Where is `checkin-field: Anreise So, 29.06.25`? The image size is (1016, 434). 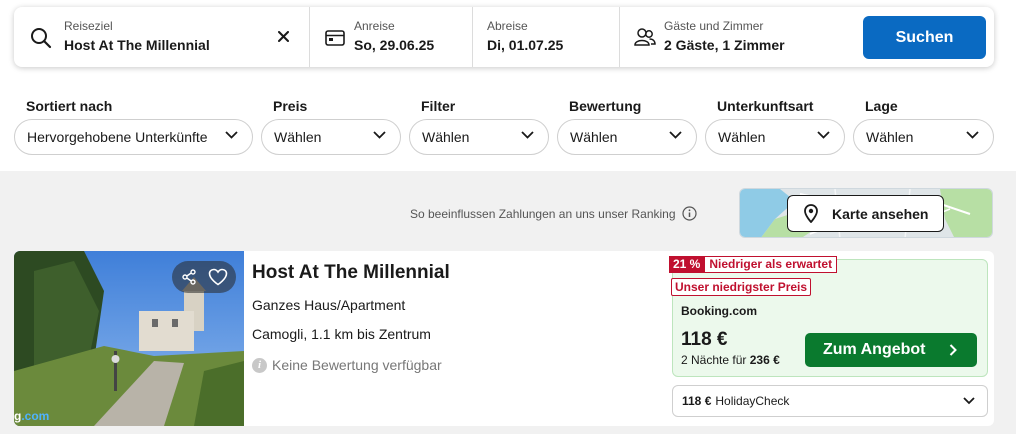
checkin-field: Anreise So, 29.06.25 is located at coordinates (391, 37).